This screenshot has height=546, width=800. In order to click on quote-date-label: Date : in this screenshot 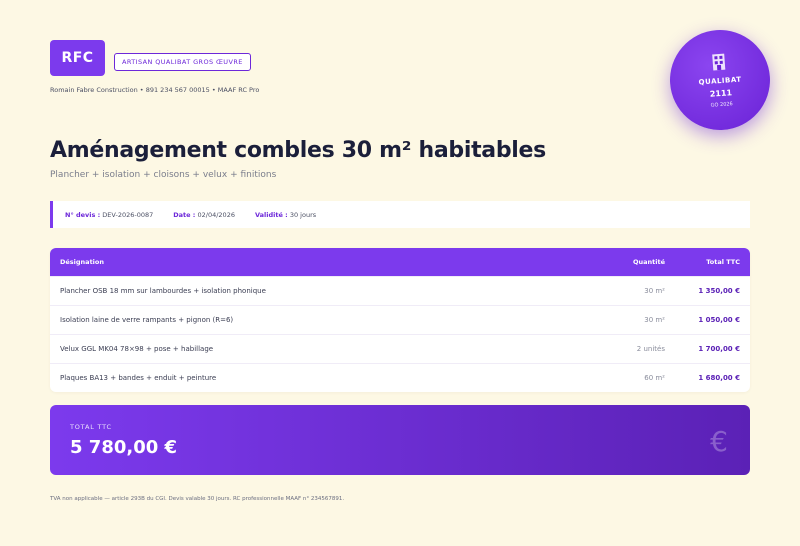, I will do `click(184, 214)`.